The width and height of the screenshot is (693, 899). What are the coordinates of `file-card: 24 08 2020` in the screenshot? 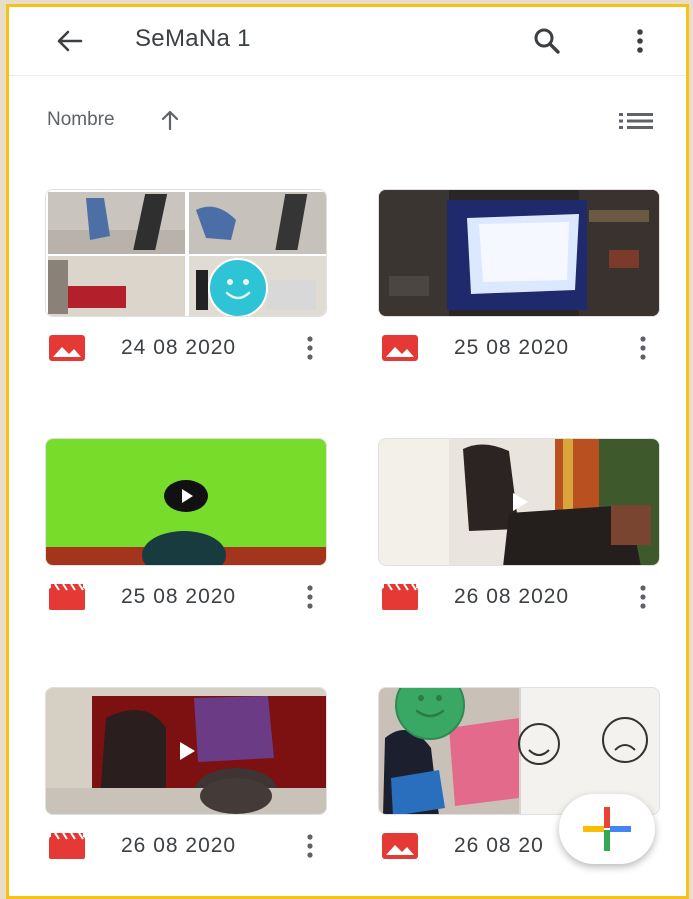 It's located at (186, 284).